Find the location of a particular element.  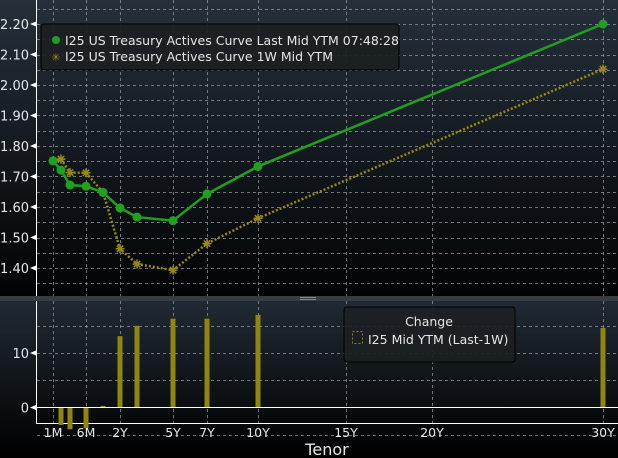

y-tick-label: 2.20 is located at coordinates (14, 25).